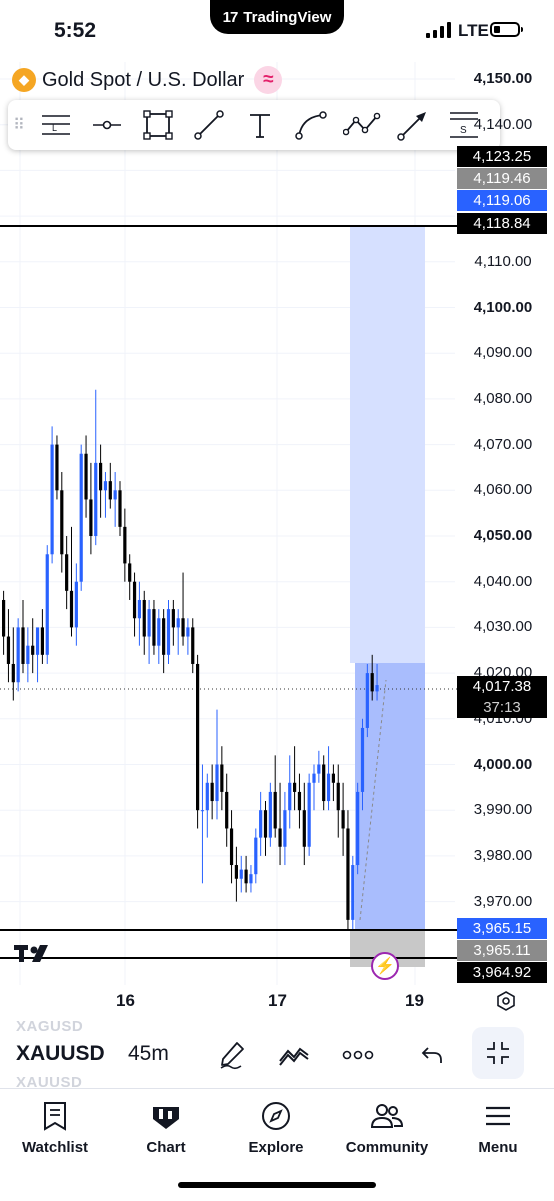 The image size is (554, 1201). I want to click on tab-watchlist: Watchlist, so click(55, 1127).